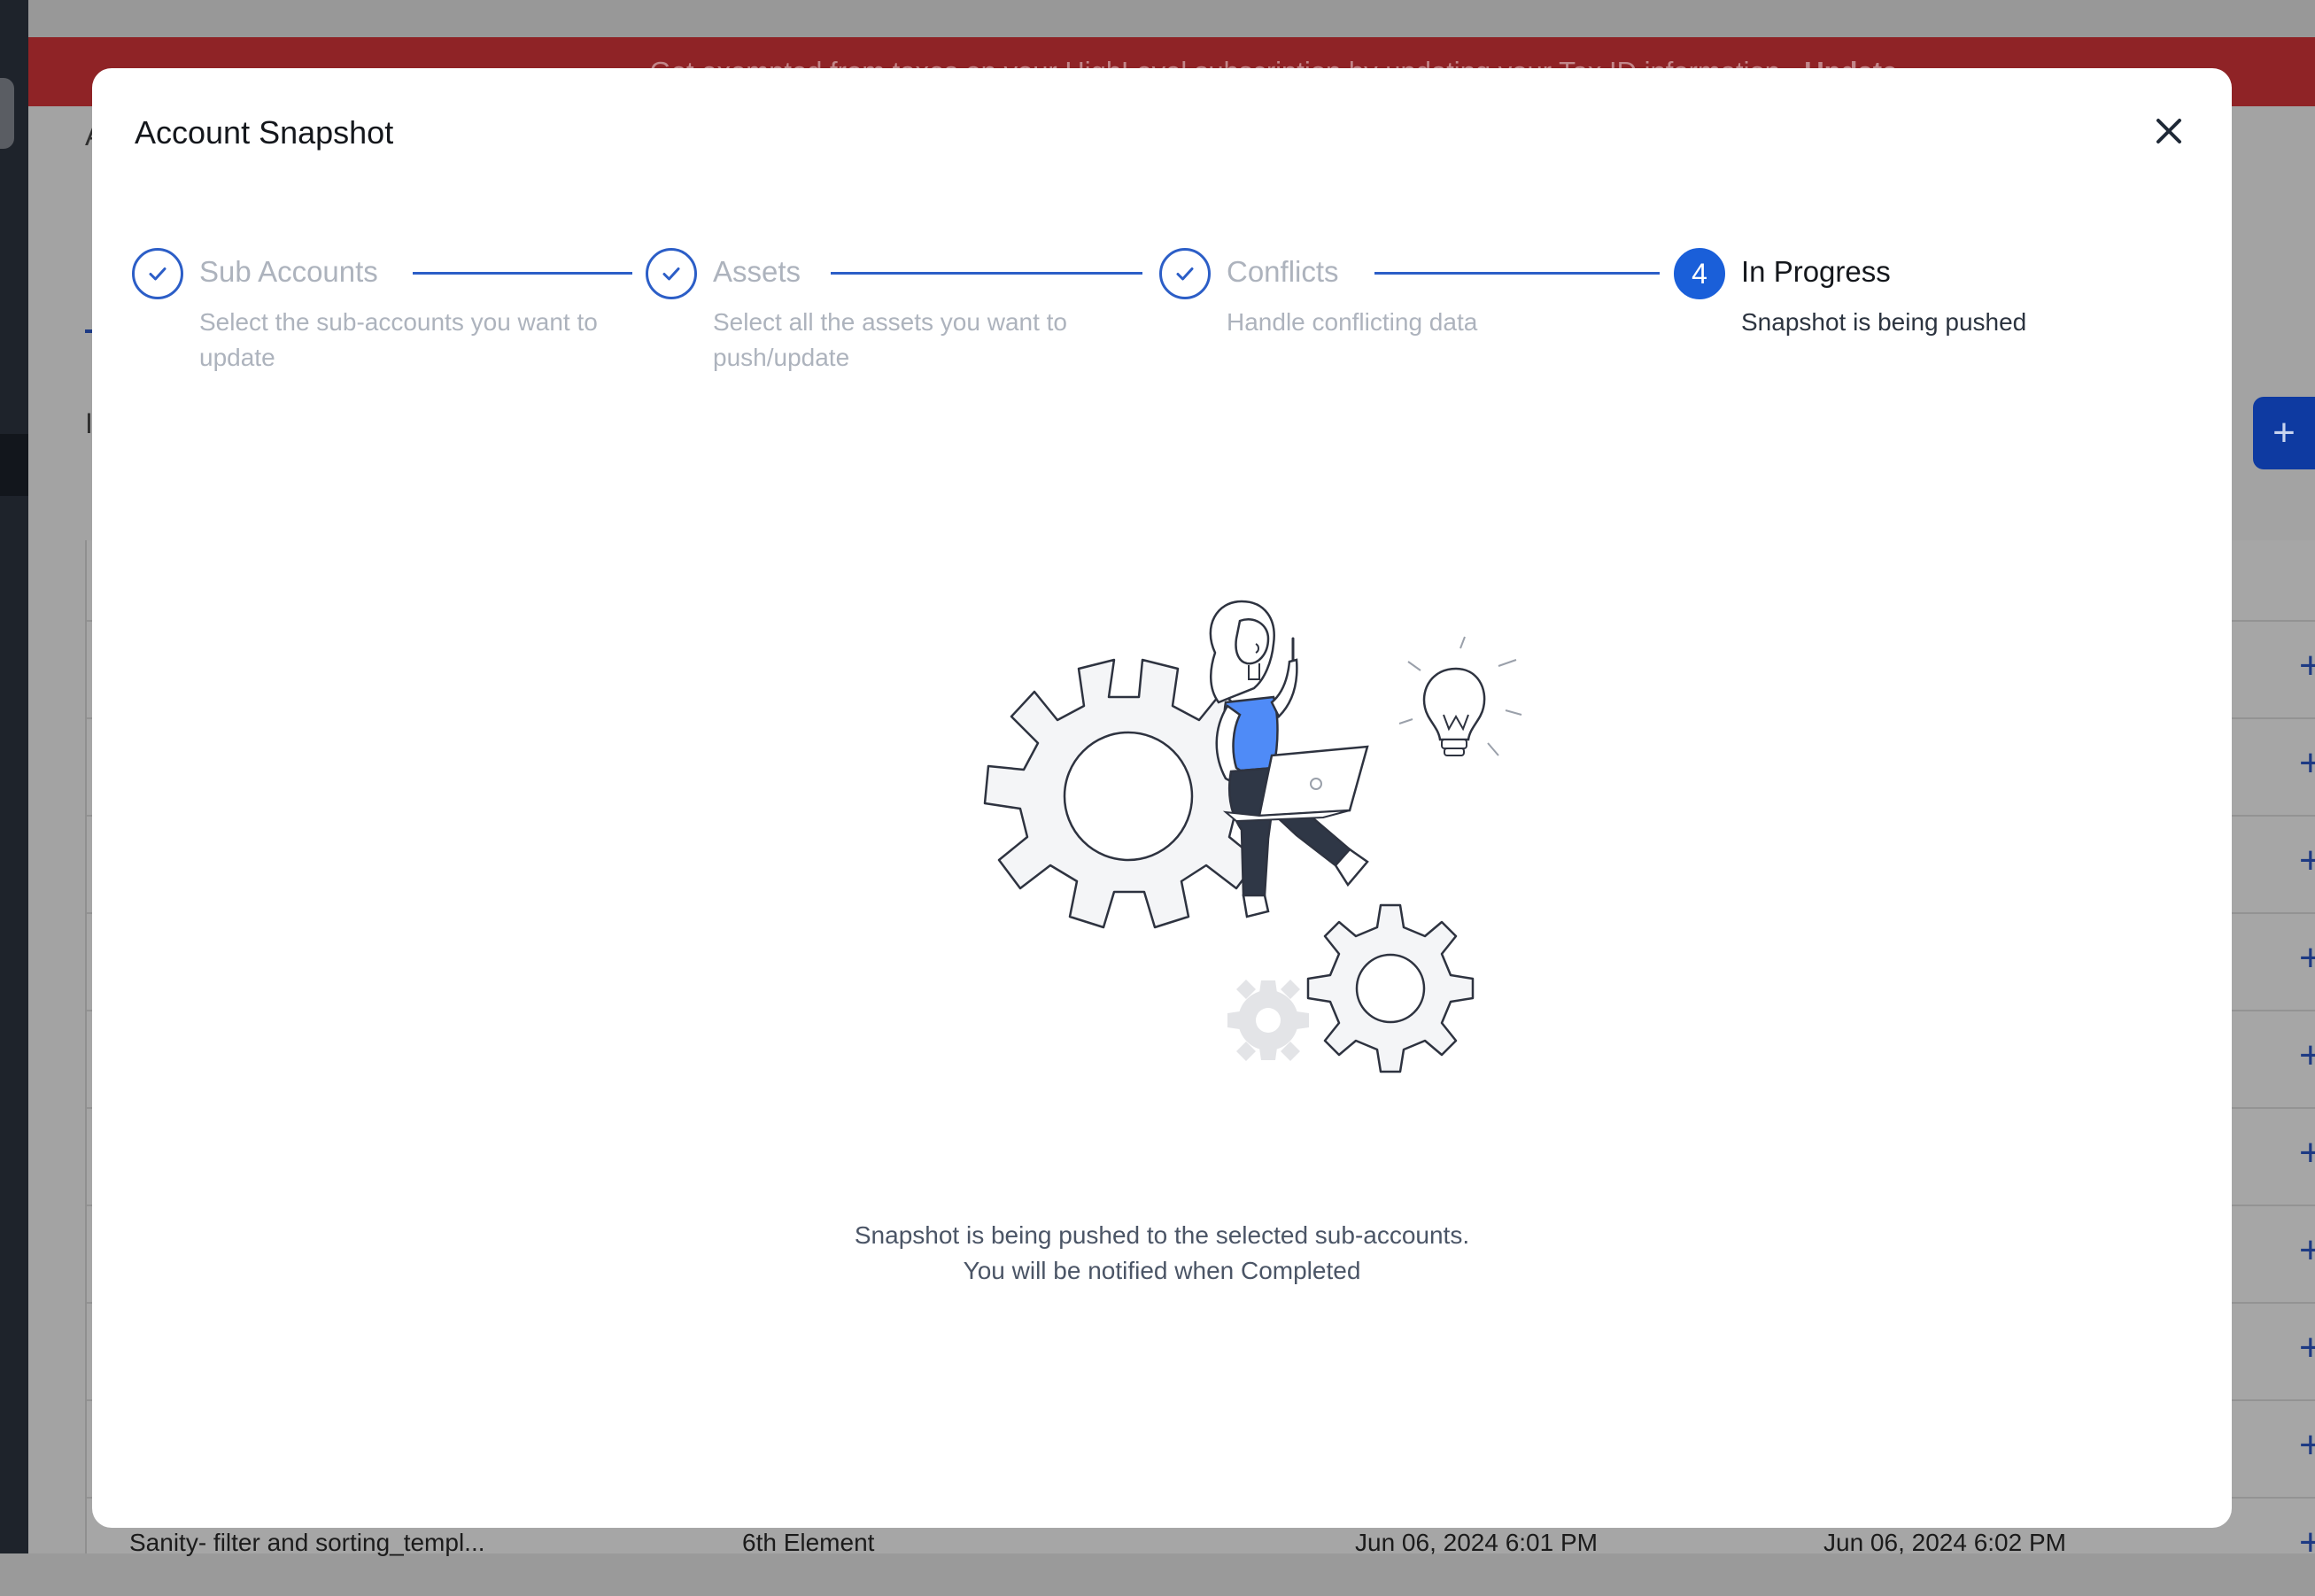  What do you see at coordinates (2284, 433) in the screenshot?
I see `add-button: +` at bounding box center [2284, 433].